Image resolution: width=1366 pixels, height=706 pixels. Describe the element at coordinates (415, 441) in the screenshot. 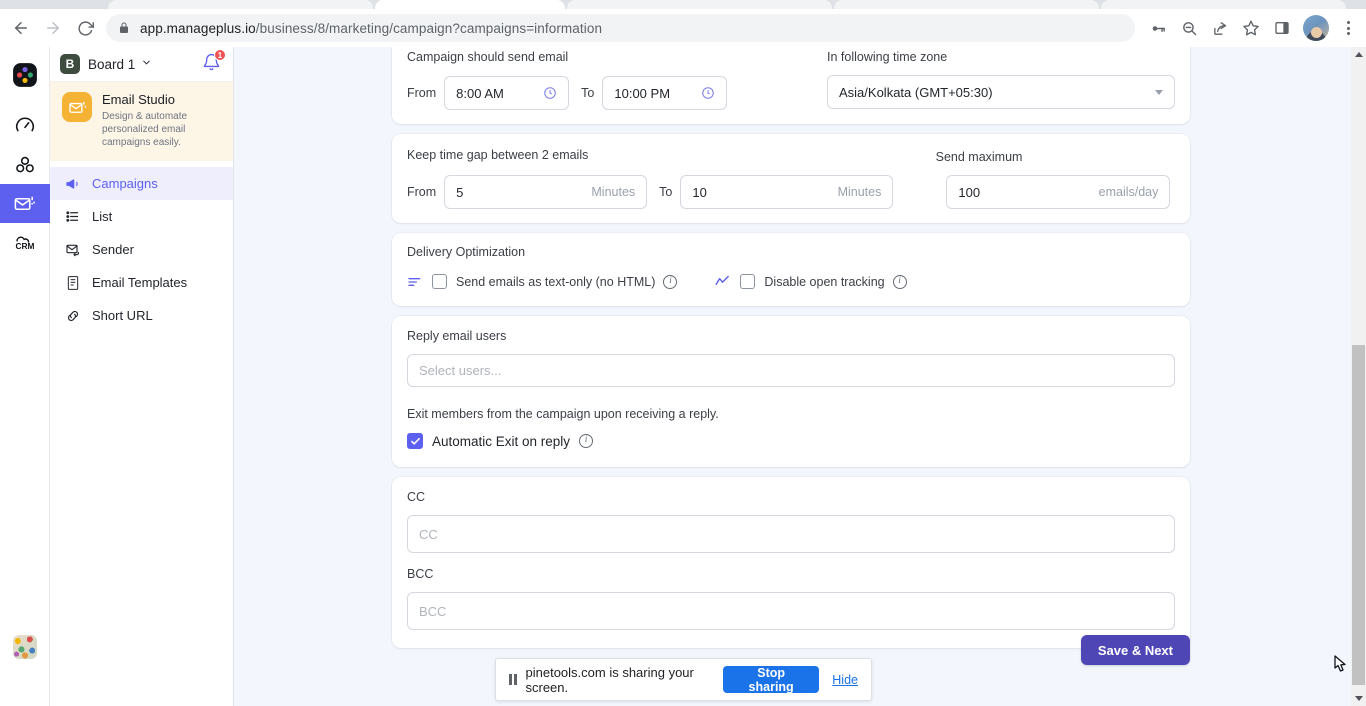

I see `automatic-exit-checkbox` at that location.